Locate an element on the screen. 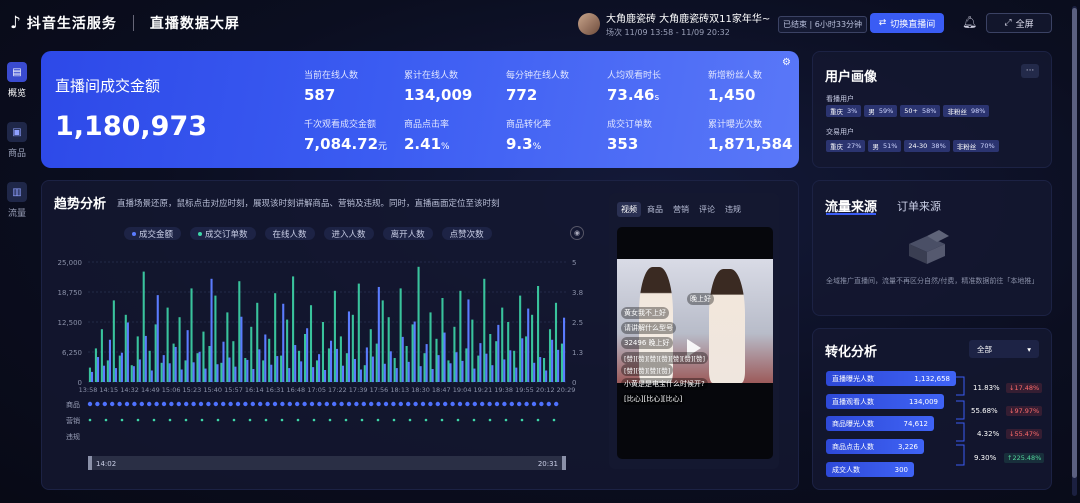  tag-name: 男 is located at coordinates (875, 147).